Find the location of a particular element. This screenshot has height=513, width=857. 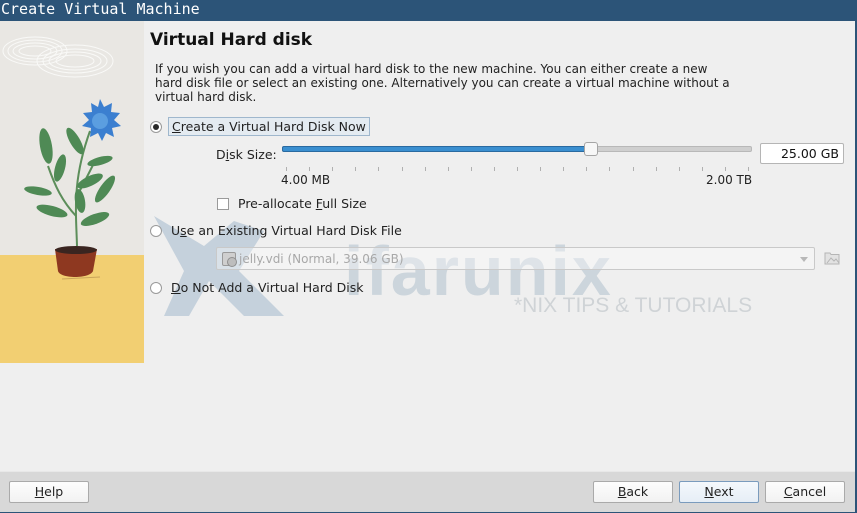

slider-ticks is located at coordinates (517, 170).